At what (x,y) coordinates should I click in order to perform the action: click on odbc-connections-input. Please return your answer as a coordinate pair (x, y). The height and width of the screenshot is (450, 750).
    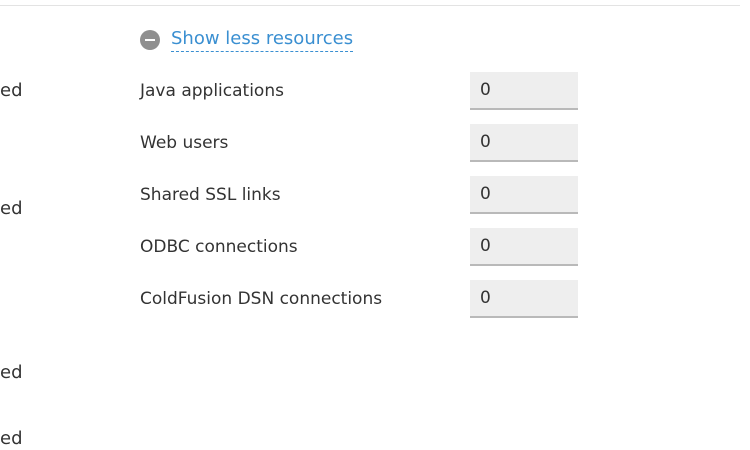
    Looking at the image, I should click on (524, 247).